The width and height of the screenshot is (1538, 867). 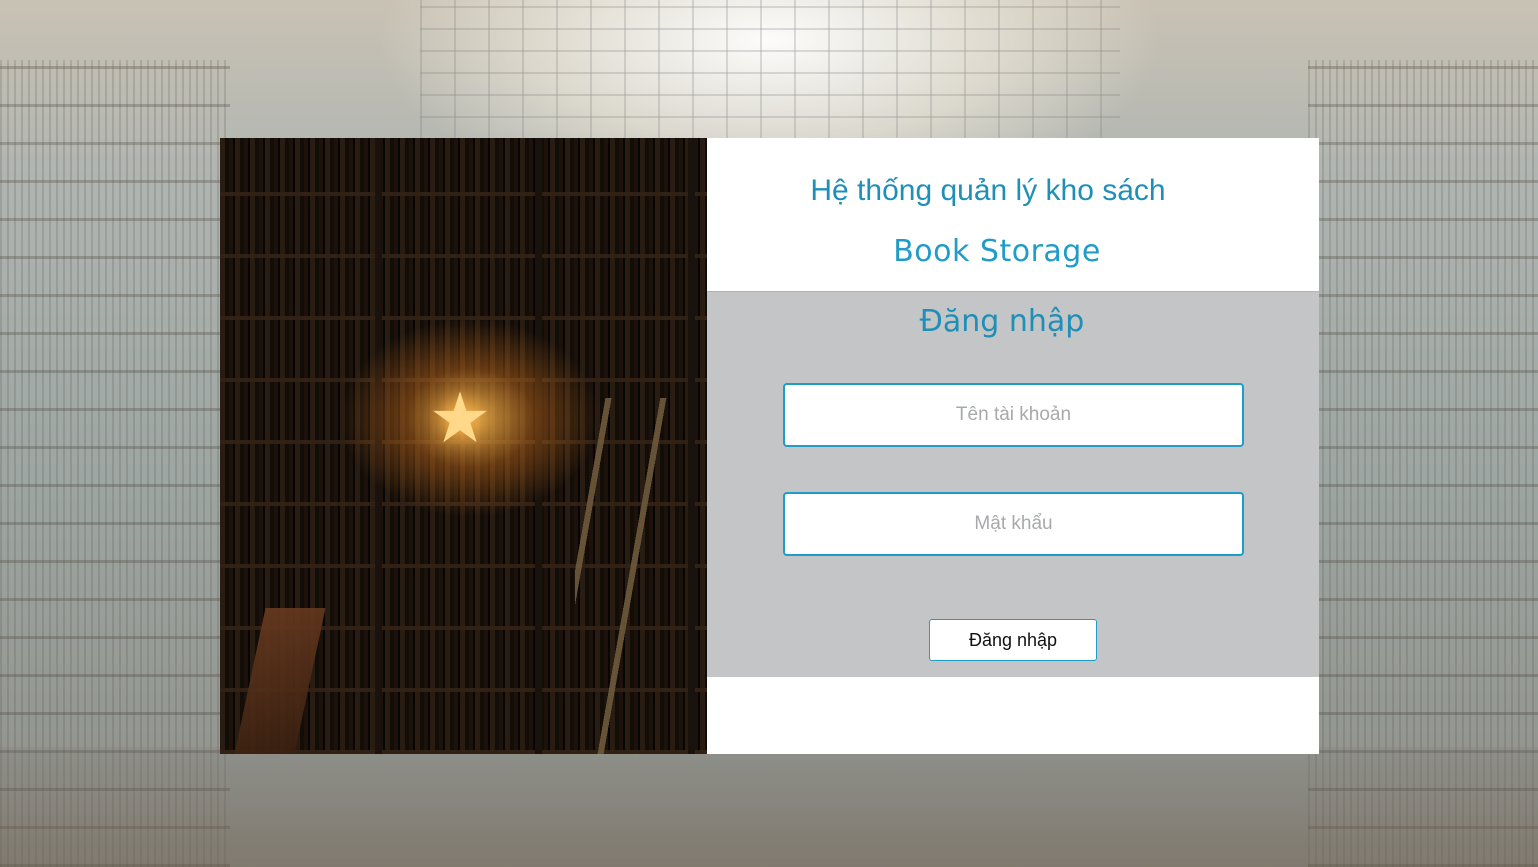 What do you see at coordinates (997, 251) in the screenshot?
I see `app-subtitle: Book Storage` at bounding box center [997, 251].